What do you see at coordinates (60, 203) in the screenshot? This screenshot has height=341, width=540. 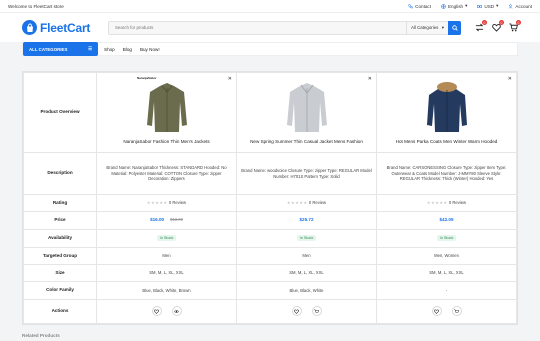 I see `row-label-rating: Rating` at bounding box center [60, 203].